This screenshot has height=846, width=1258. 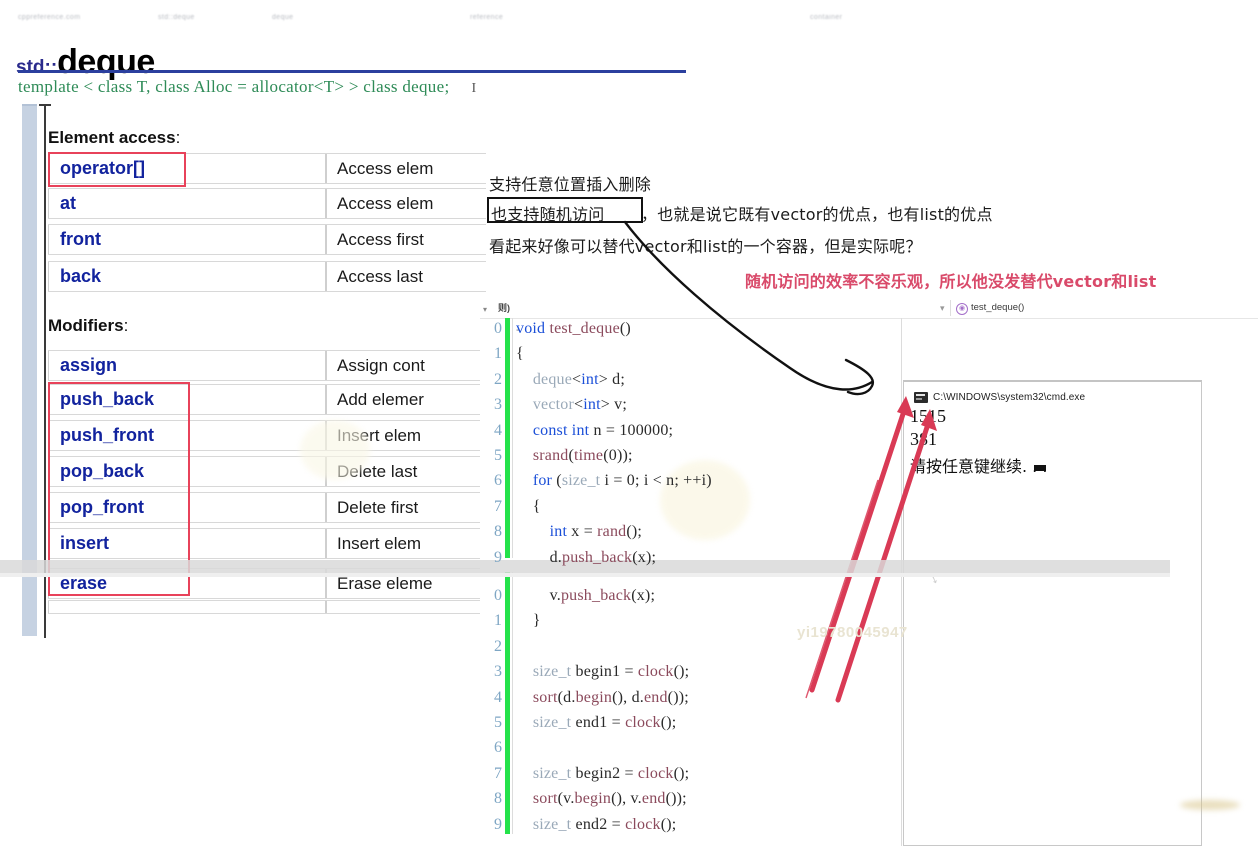 I want to click on nav-separator, so click(x=950, y=308).